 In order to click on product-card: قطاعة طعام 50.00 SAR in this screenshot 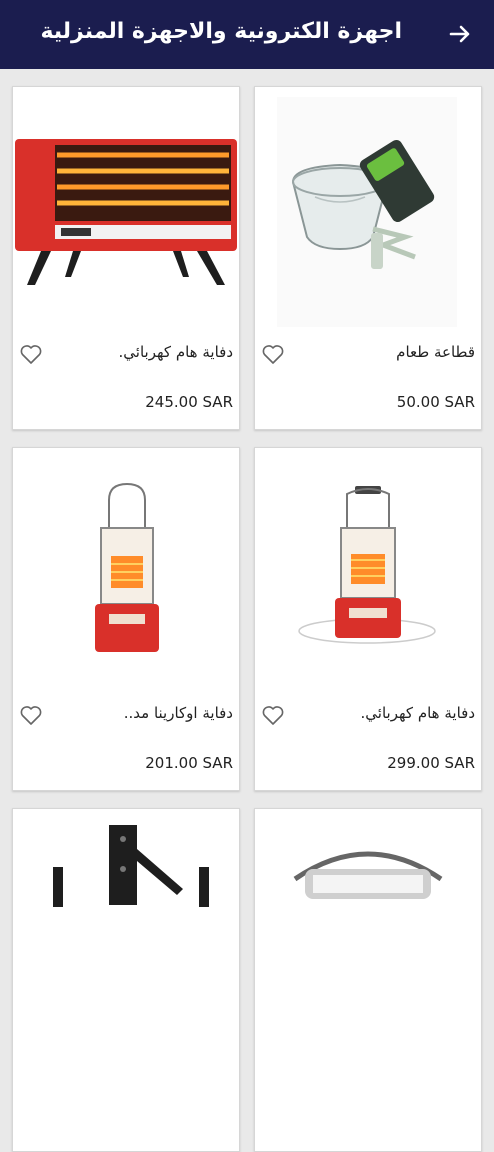, I will do `click(368, 258)`.